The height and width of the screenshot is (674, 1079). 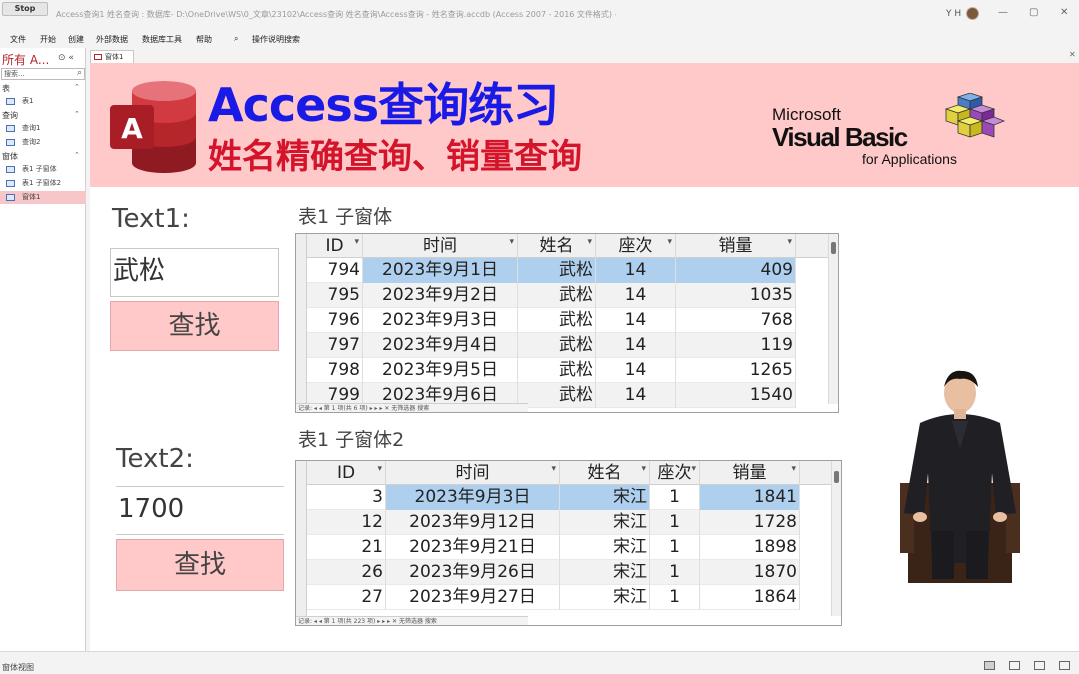 I want to click on table-row: 795 2023年9月2日 武松 14 1035, so click(x=551, y=295).